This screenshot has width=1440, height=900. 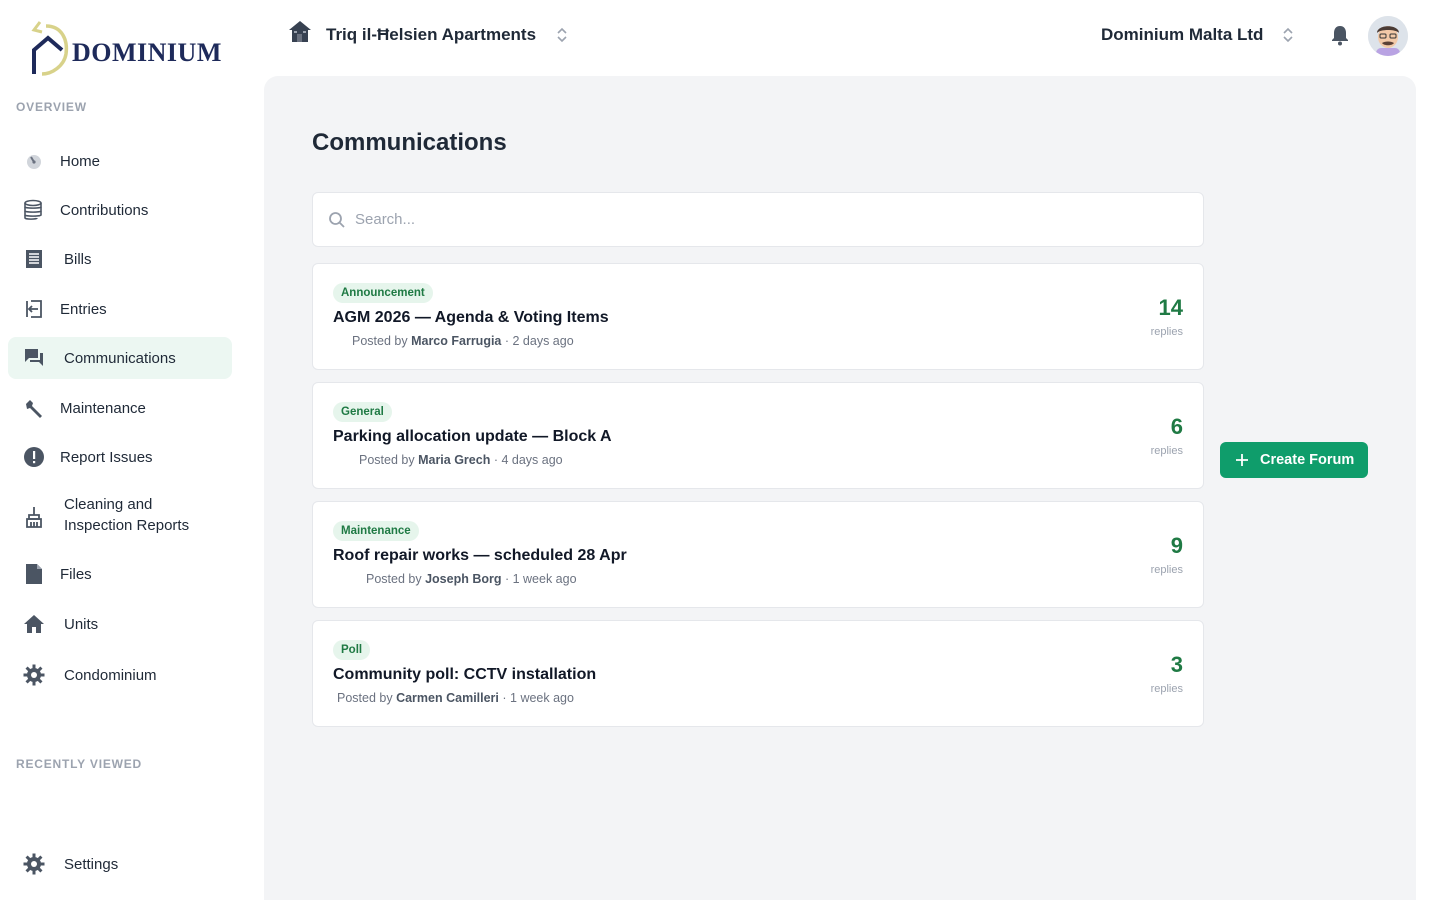 I want to click on reply-count: 14, so click(x=1170, y=307).